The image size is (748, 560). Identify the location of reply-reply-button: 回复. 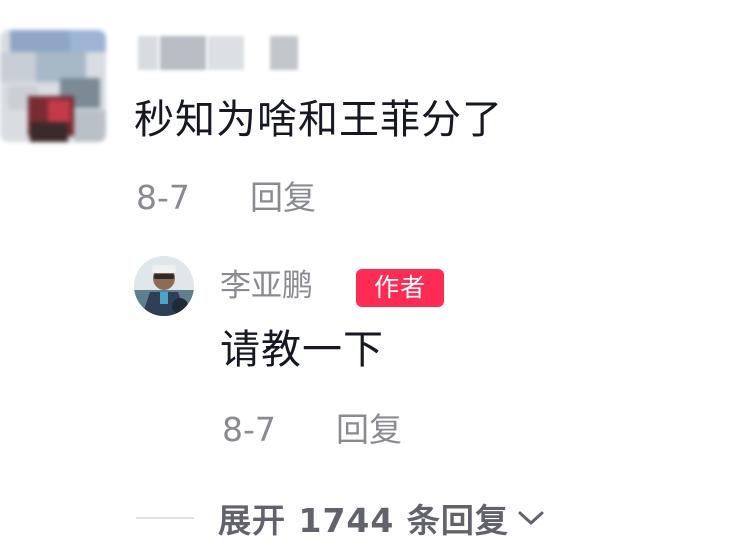
(369, 430).